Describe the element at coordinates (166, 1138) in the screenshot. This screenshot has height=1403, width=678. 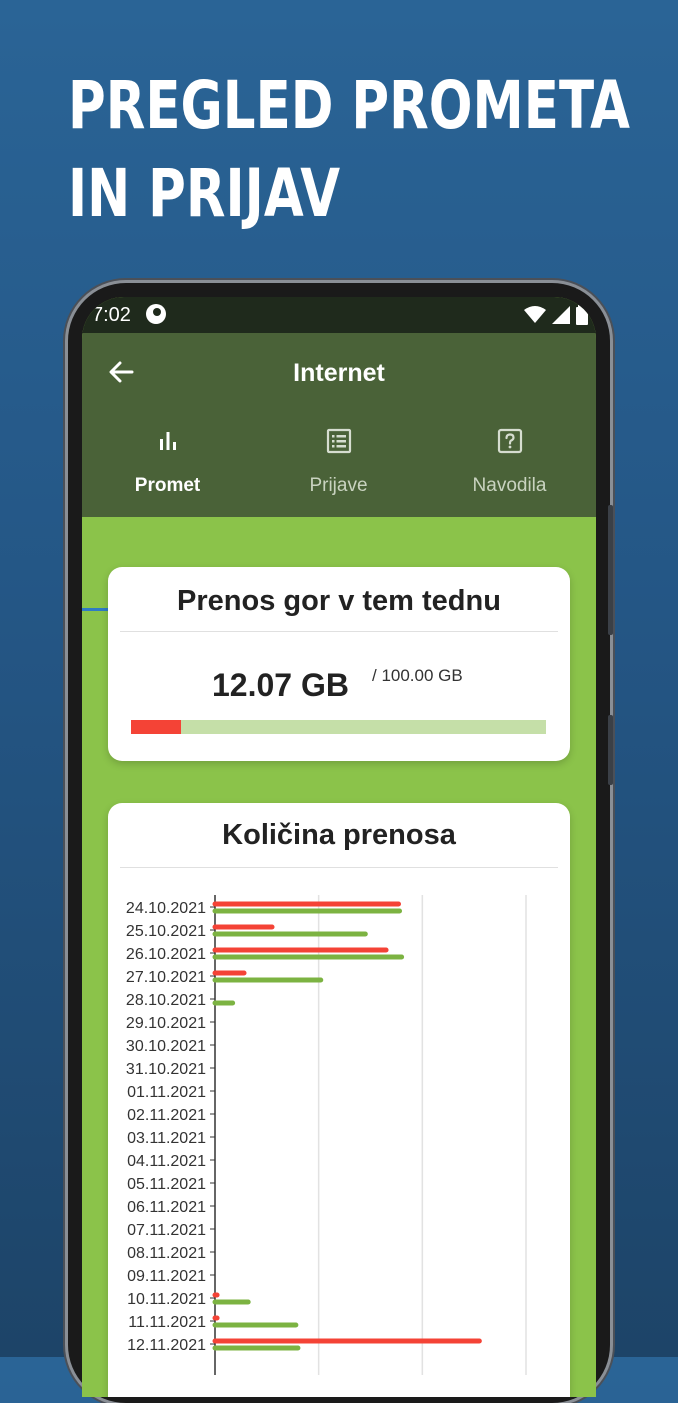
I see `chart-tick-label: 03.11.2021` at that location.